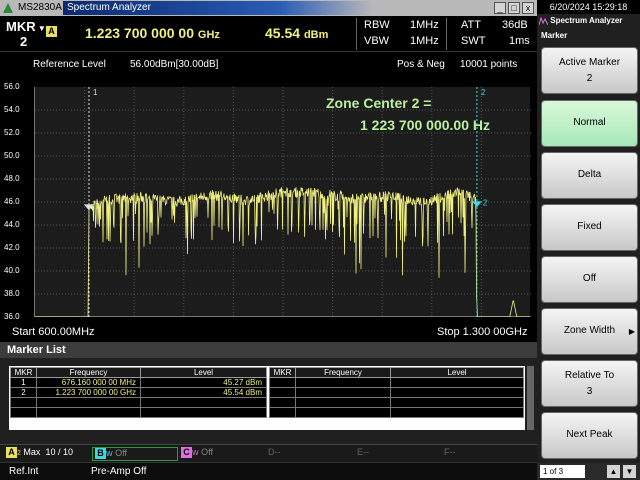 This screenshot has width=640, height=480. I want to click on spectrum-icon, so click(543, 21).